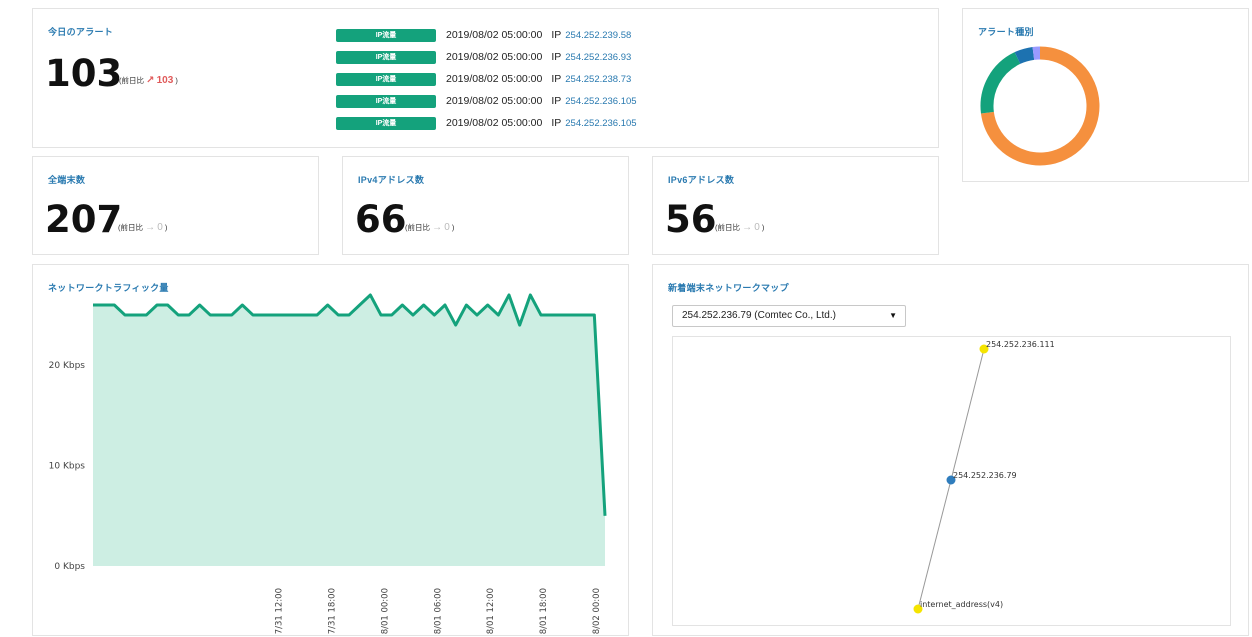  I want to click on stat-title: 全端末数, so click(66, 179).